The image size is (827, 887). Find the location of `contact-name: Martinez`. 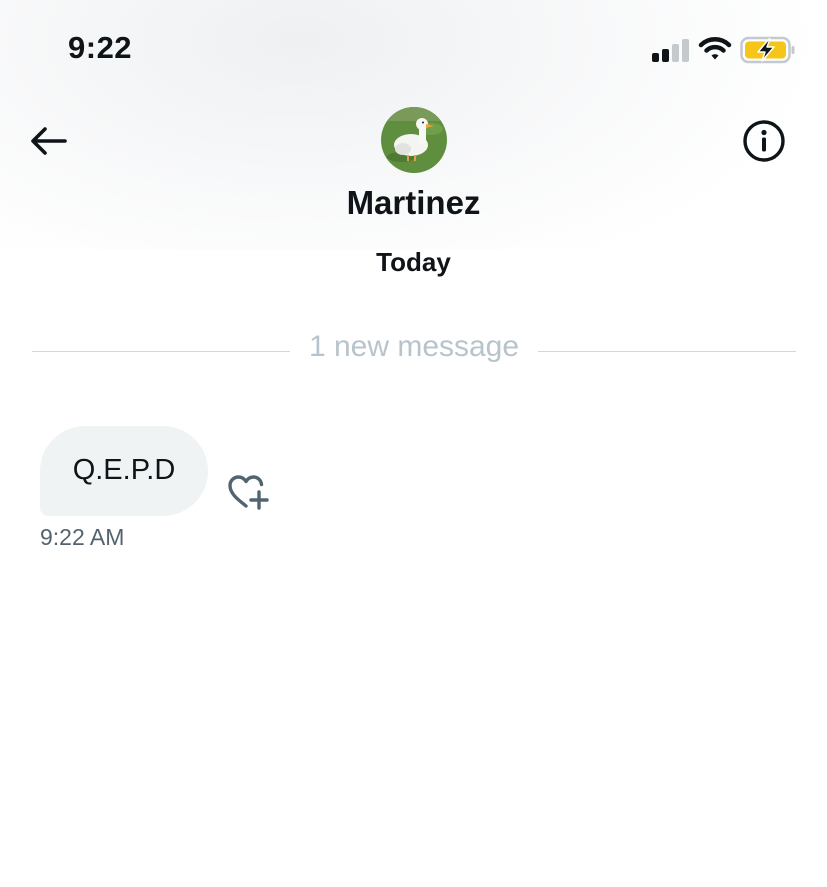

contact-name: Martinez is located at coordinates (413, 203).